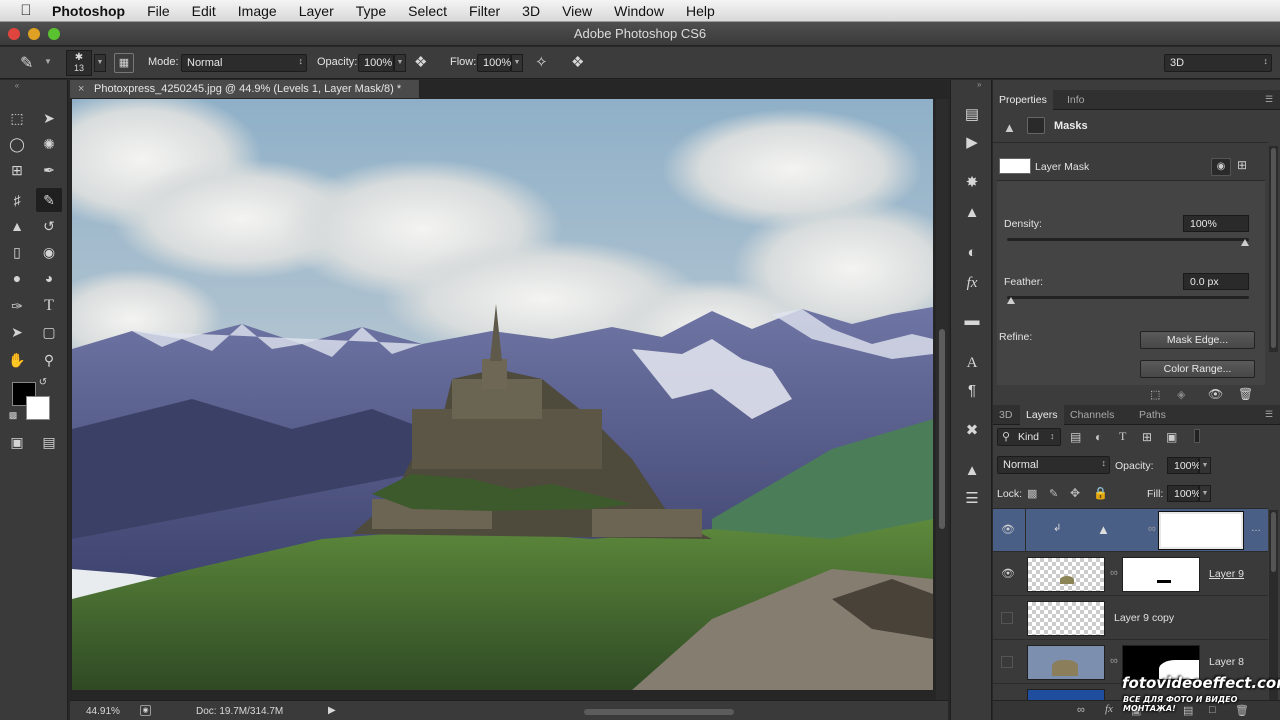  Describe the element at coordinates (1092, 415) in the screenshot. I see `tab-channels: Channels` at that location.